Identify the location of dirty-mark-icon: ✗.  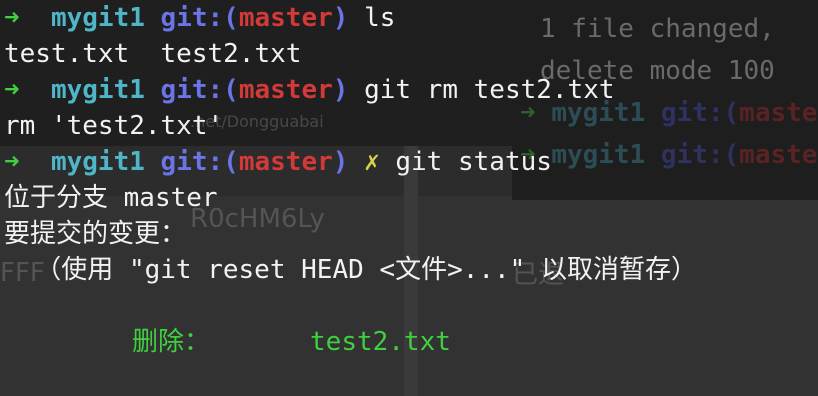
(372, 162).